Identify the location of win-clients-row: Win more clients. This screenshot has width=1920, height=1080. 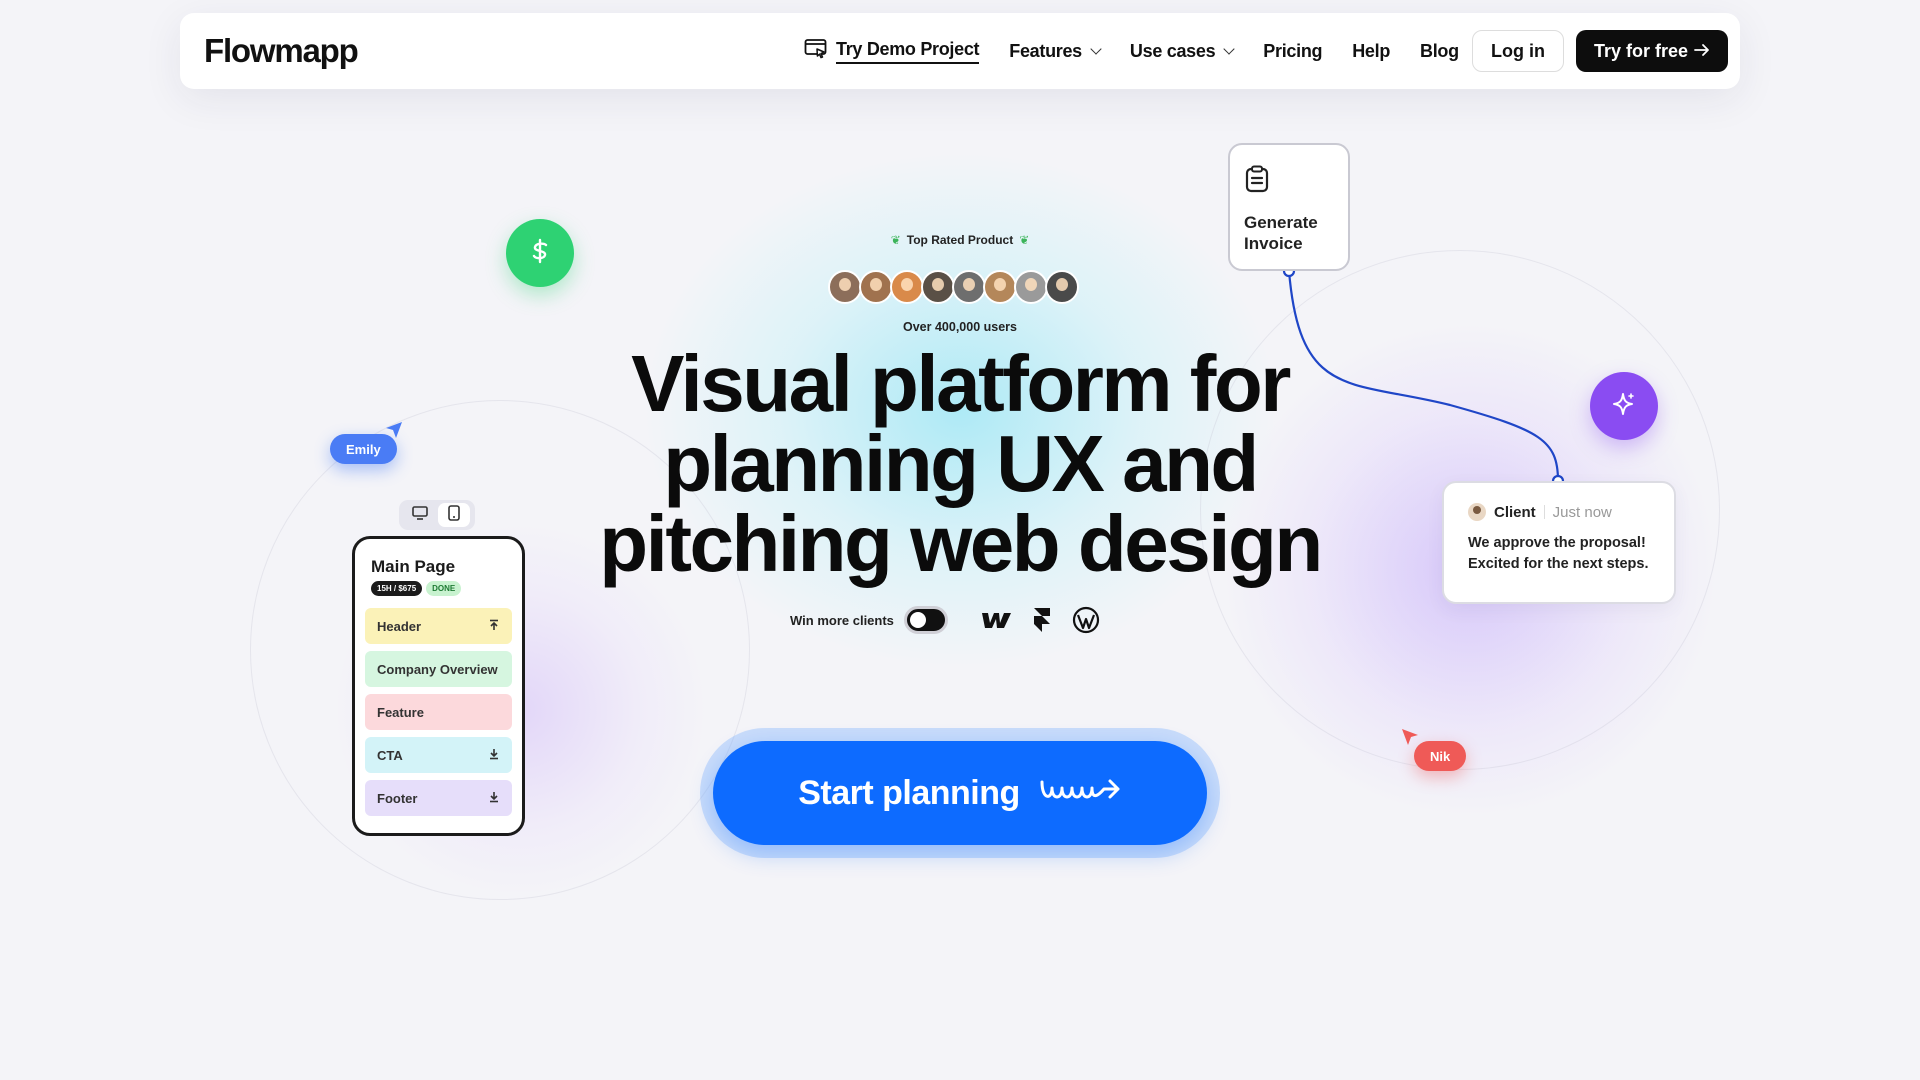
(869, 620).